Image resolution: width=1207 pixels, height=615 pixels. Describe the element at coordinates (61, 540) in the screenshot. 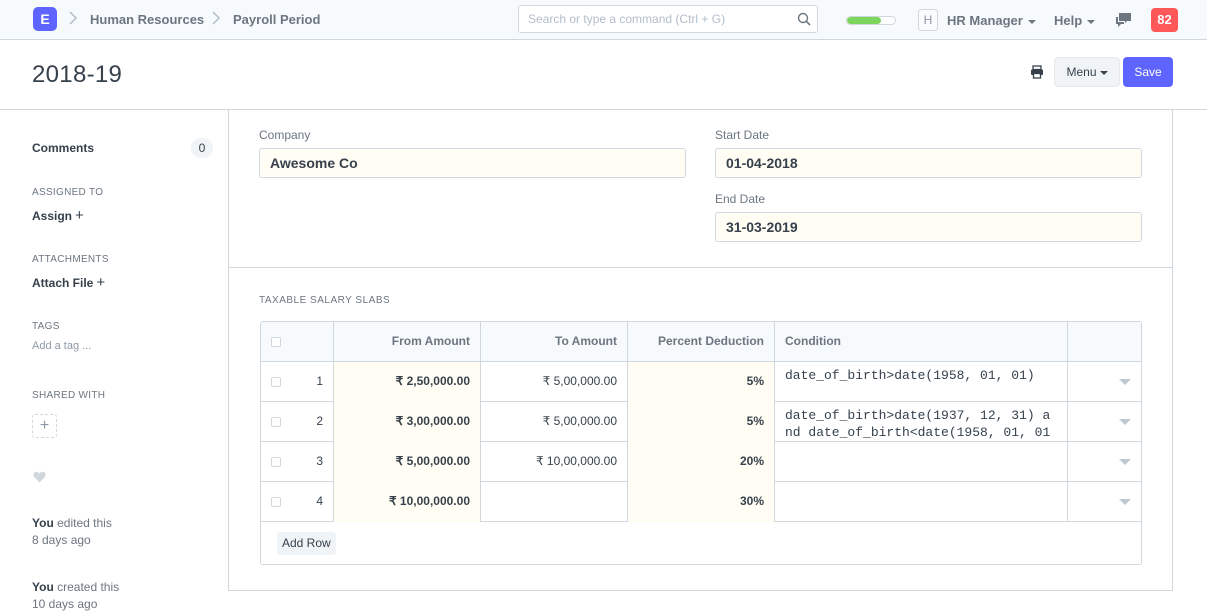

I see `timeline-time: 8 days ago` at that location.